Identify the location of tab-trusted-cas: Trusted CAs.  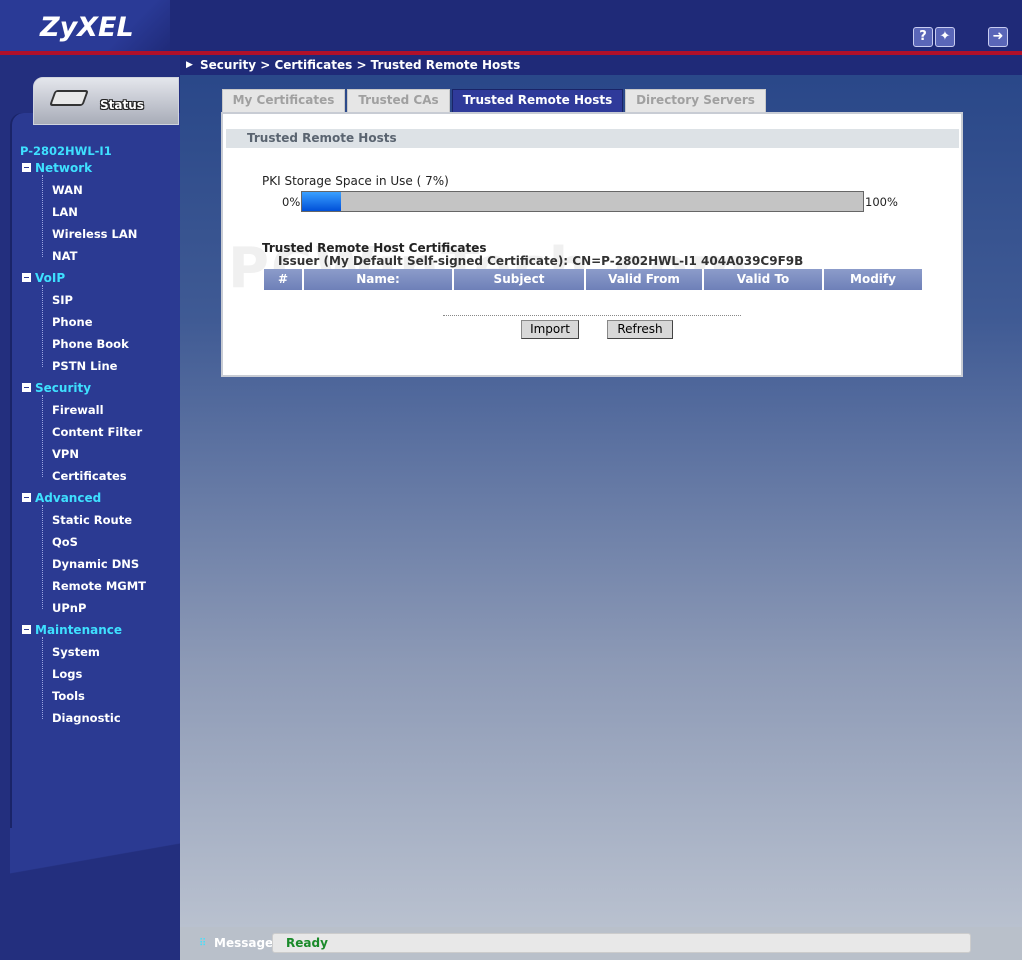
(398, 100).